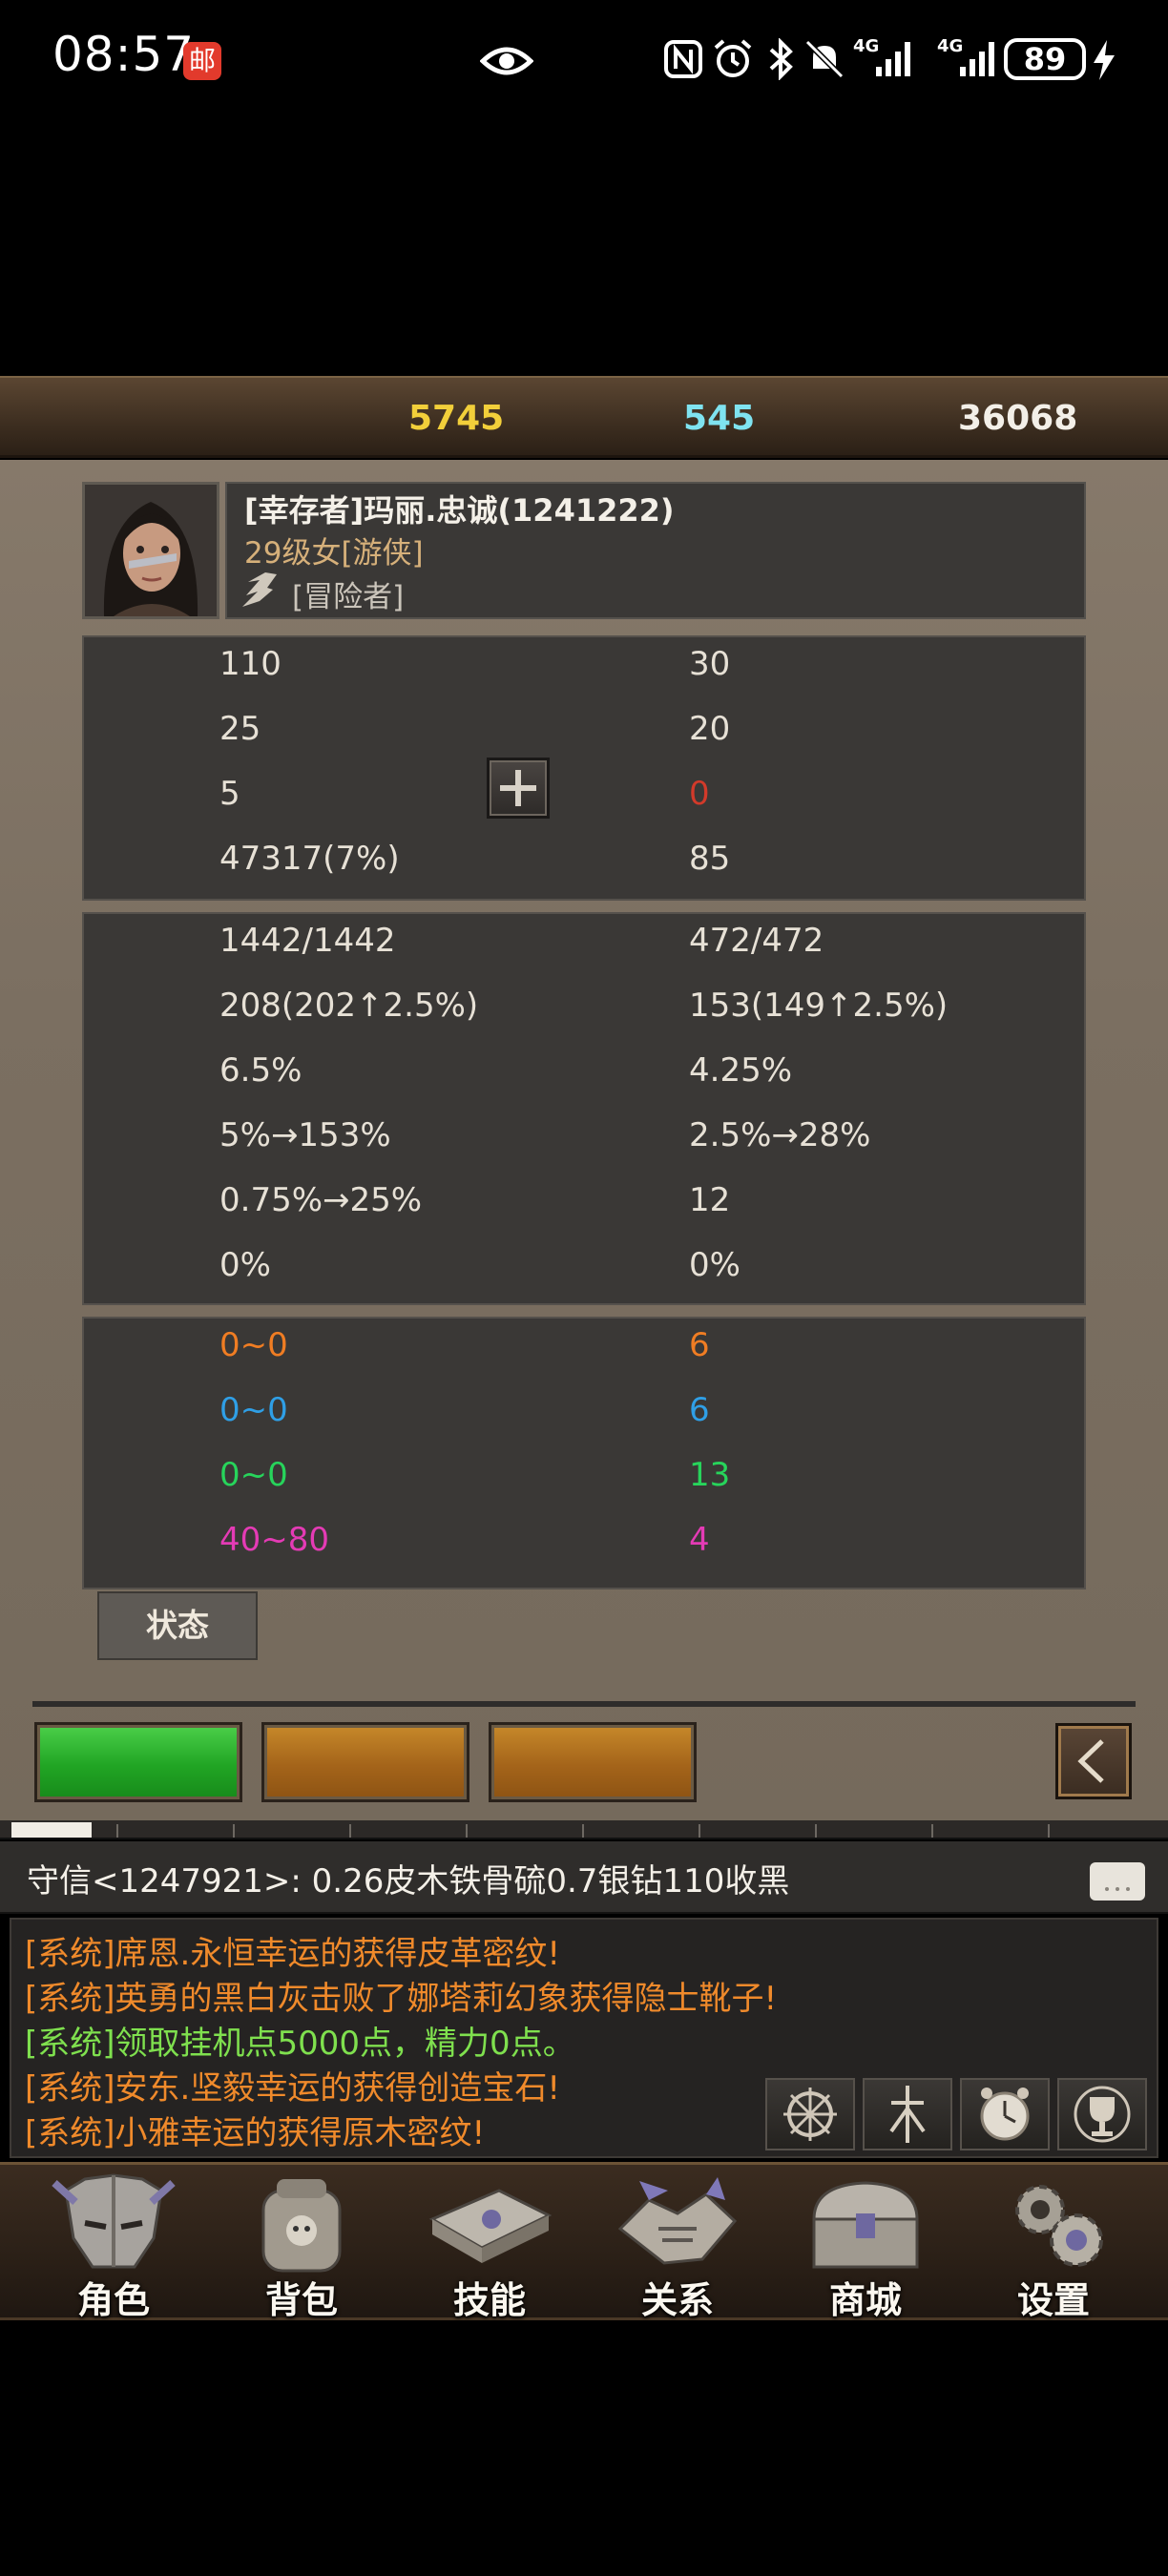 This screenshot has height=2576, width=1168. I want to click on silver-amount: 36068, so click(1018, 418).